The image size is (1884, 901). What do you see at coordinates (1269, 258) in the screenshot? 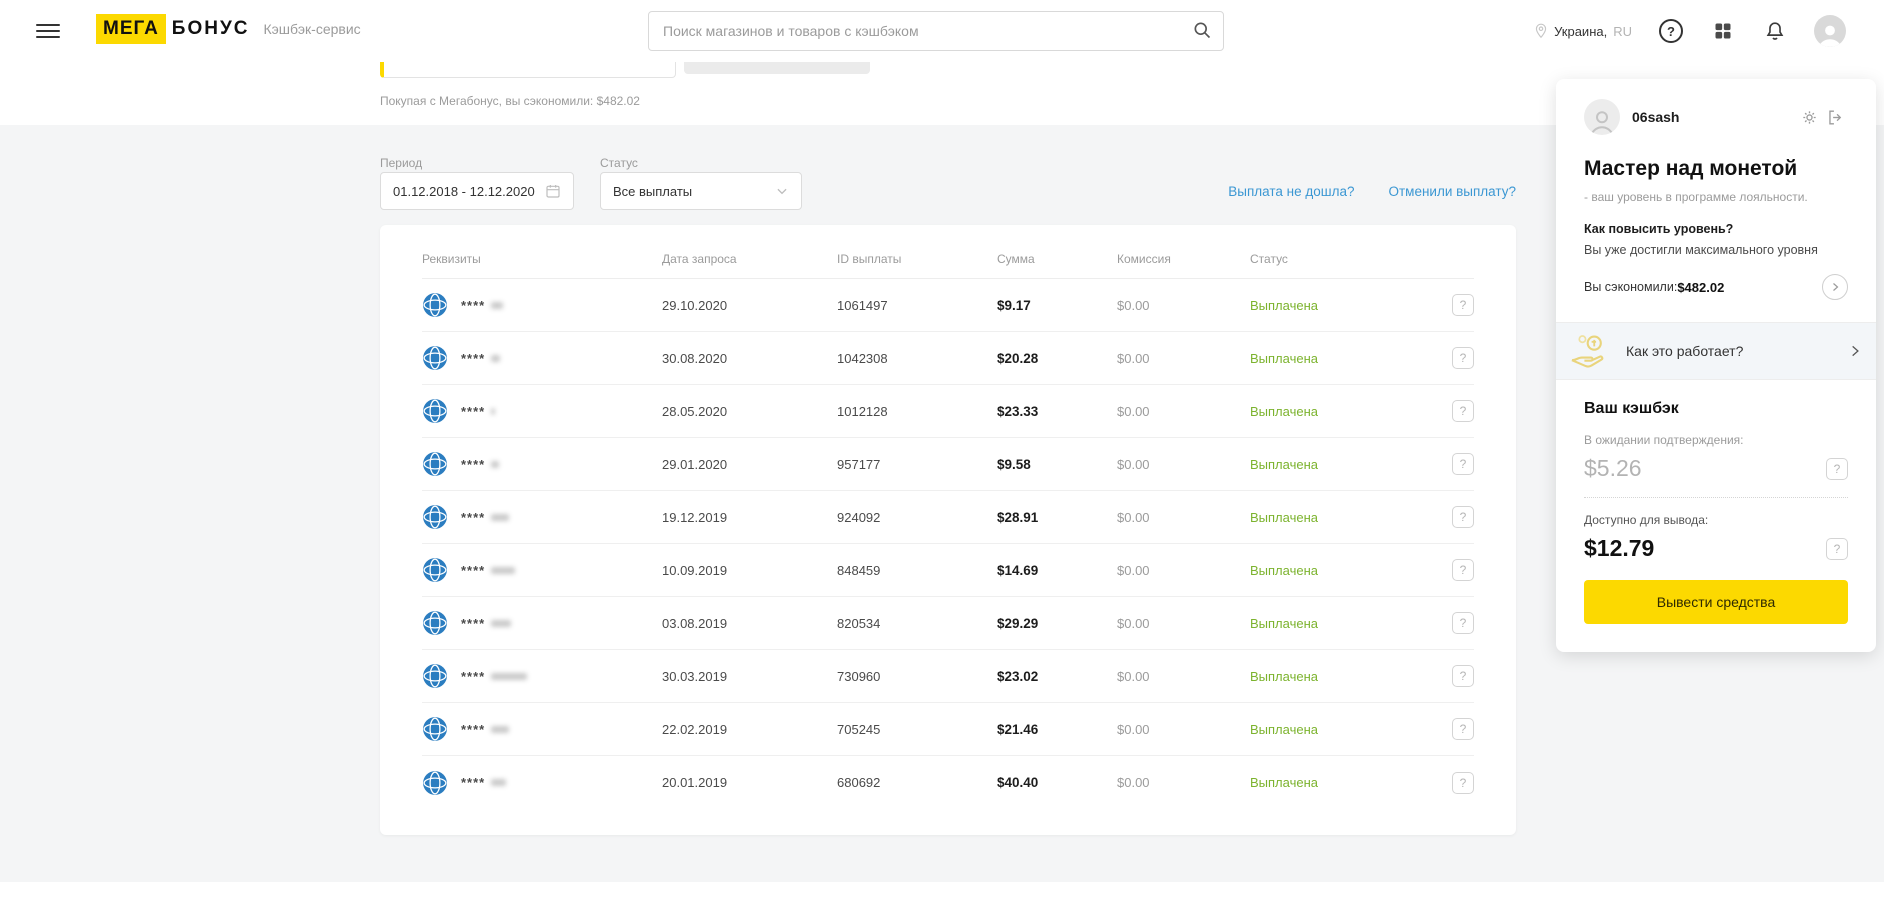
I see `col-status: Статус` at bounding box center [1269, 258].